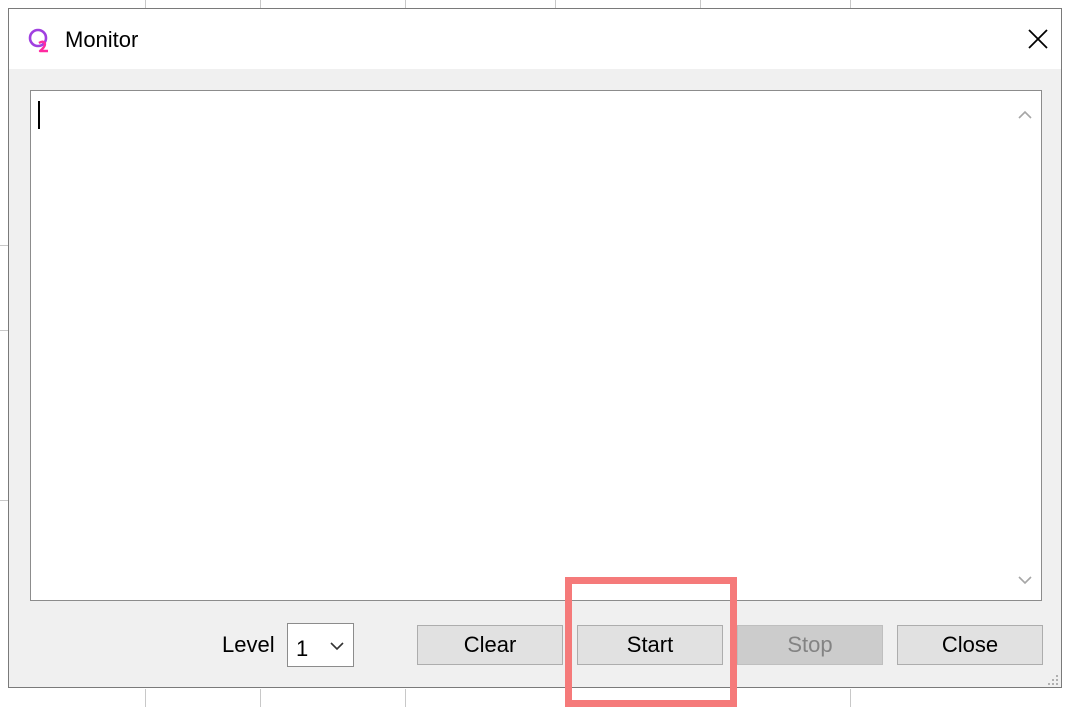  Describe the element at coordinates (970, 645) in the screenshot. I see `close-button: Close` at that location.